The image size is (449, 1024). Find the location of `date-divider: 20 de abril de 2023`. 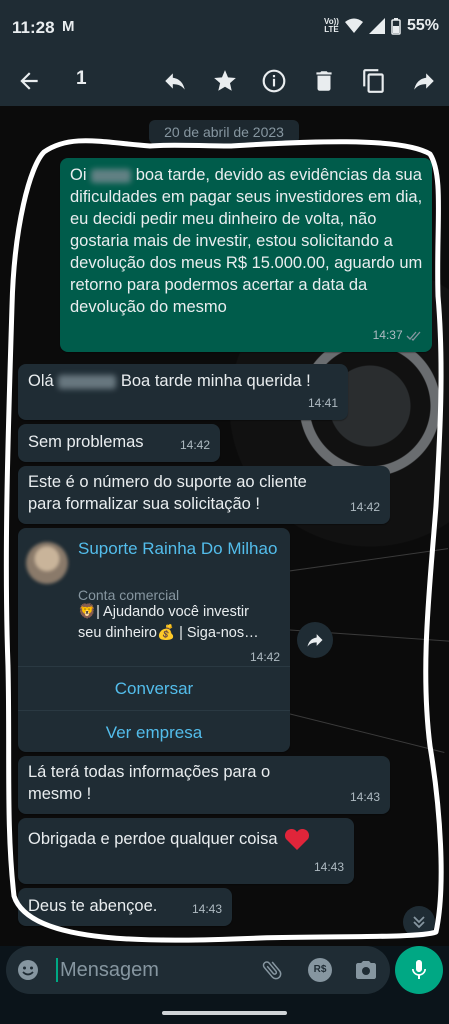

date-divider: 20 de abril de 2023 is located at coordinates (224, 132).